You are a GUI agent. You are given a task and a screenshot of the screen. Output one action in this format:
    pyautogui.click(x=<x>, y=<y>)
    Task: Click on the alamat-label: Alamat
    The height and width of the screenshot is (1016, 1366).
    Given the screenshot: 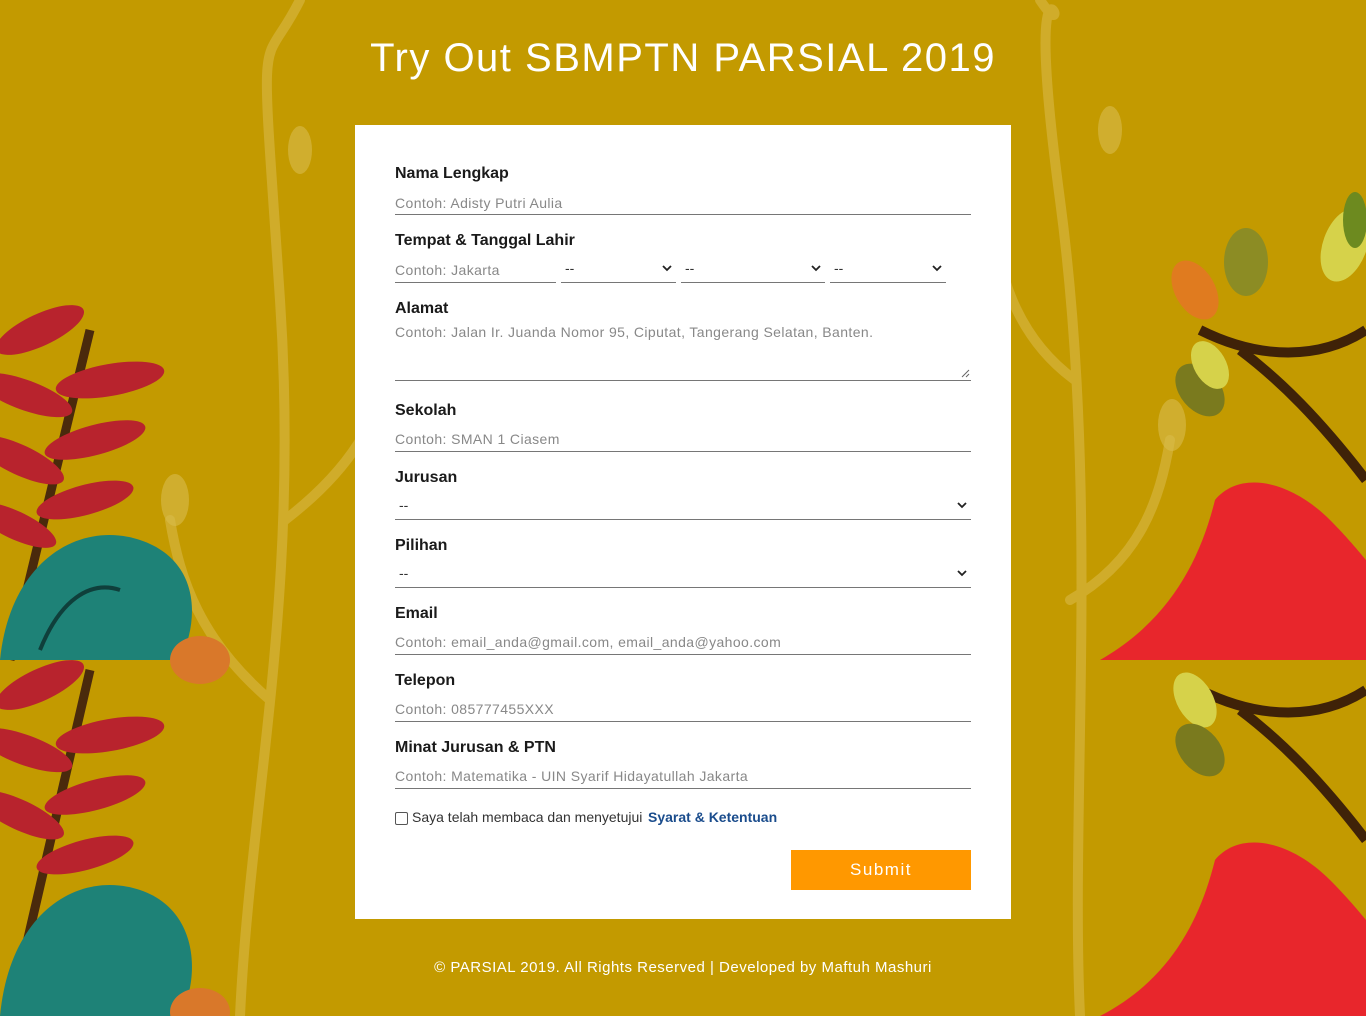 What is the action you would take?
    pyautogui.click(x=422, y=308)
    